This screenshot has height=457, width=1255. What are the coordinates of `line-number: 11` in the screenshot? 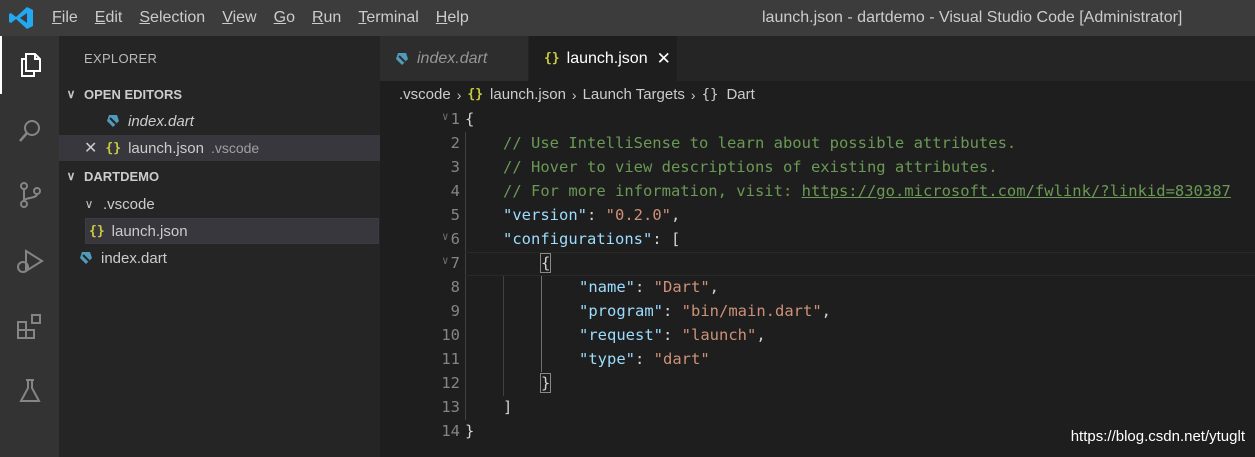 It's located at (450, 359).